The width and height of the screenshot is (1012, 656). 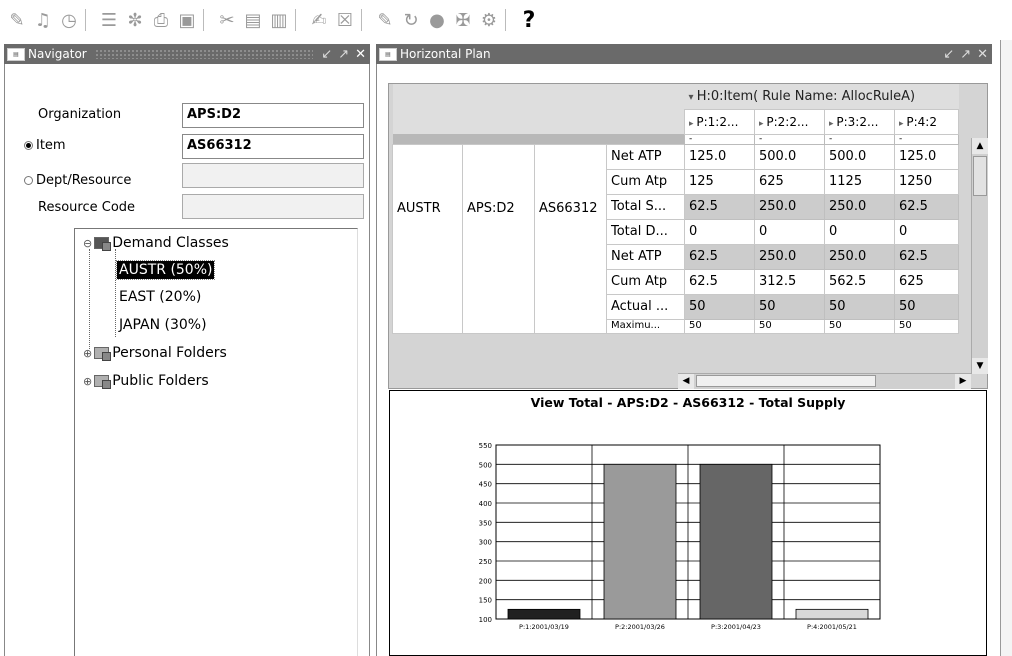 I want to click on copy-icon: ▤, so click(x=253, y=20).